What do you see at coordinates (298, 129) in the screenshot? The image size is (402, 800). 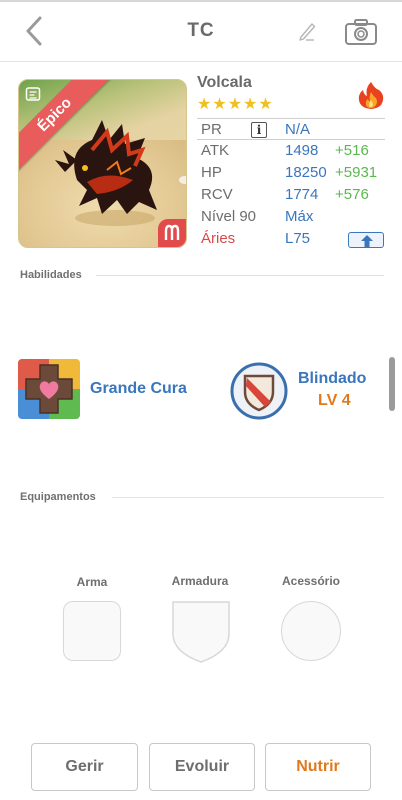 I see `stat-value: N/A` at bounding box center [298, 129].